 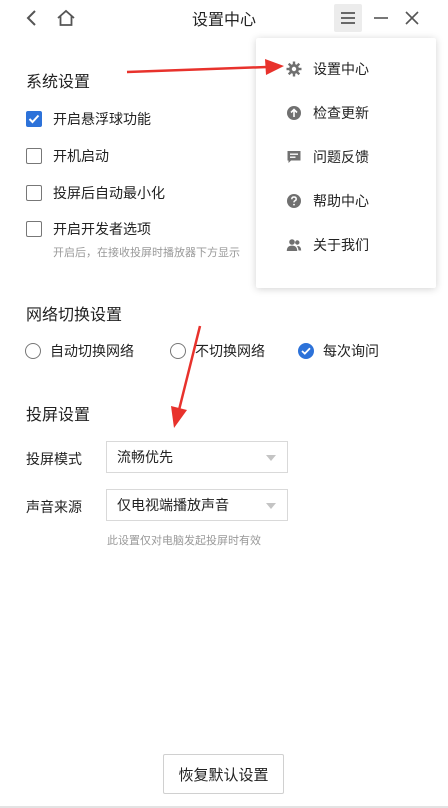 What do you see at coordinates (197, 457) in the screenshot?
I see `cast-mode-select: 流畅优先` at bounding box center [197, 457].